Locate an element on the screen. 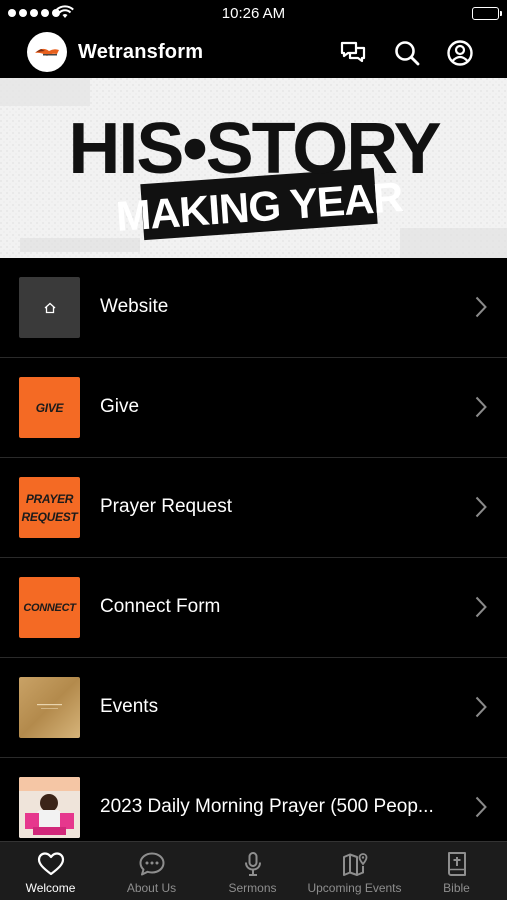 Image resolution: width=507 pixels, height=900 pixels. connect-thumbnail-text: CONNECT is located at coordinates (49, 607).